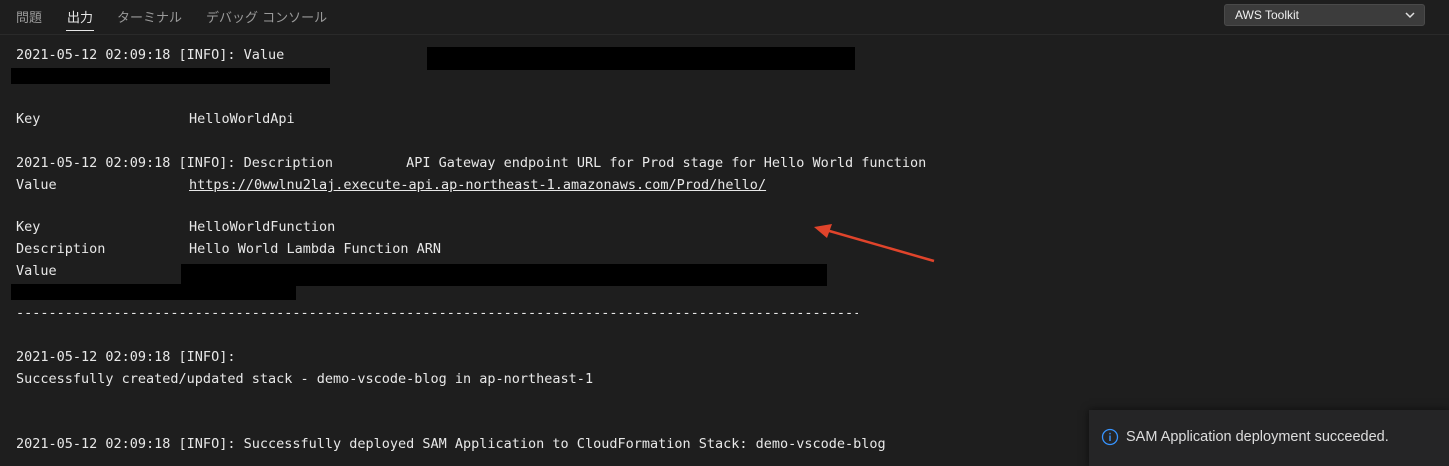 The height and width of the screenshot is (466, 1449). Describe the element at coordinates (1110, 437) in the screenshot. I see `info-icon` at that location.